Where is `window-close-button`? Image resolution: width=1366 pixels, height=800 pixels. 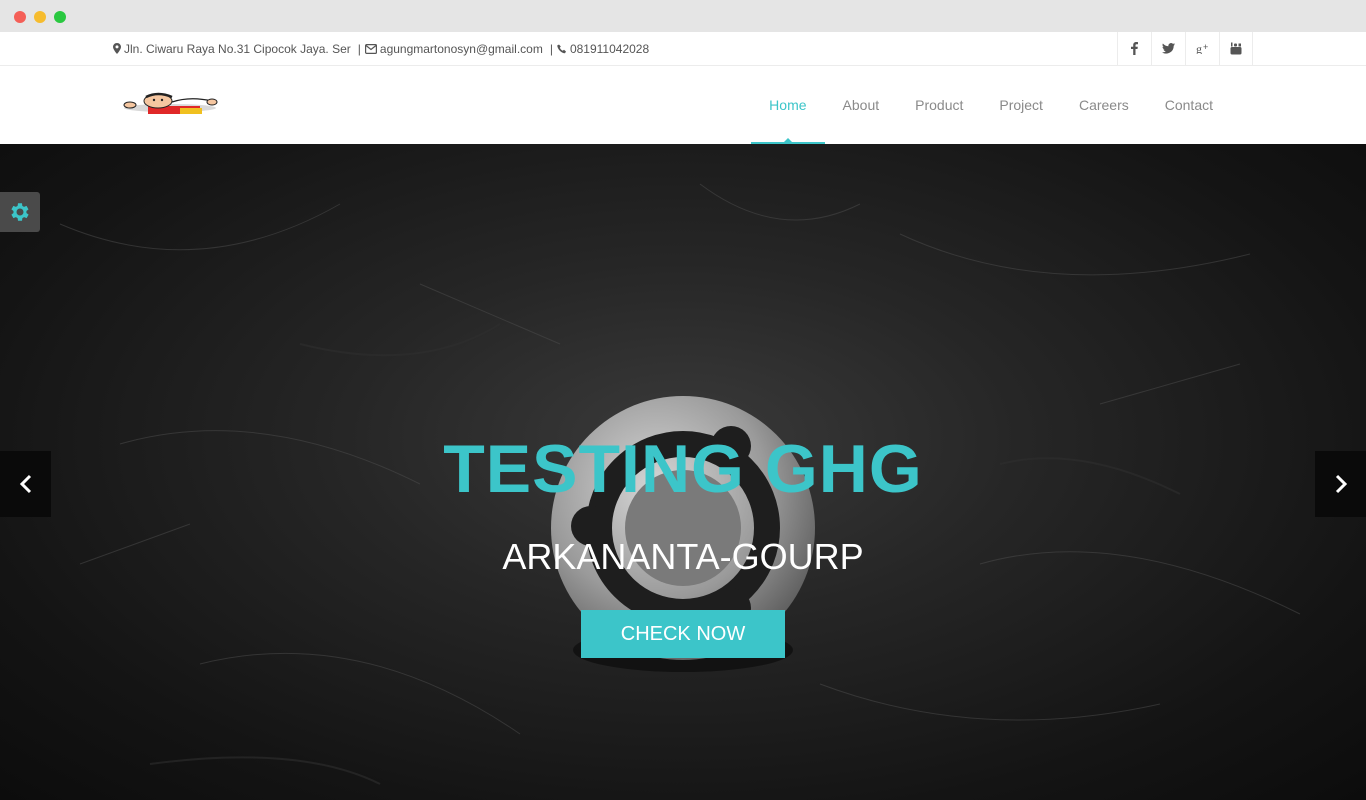 window-close-button is located at coordinates (20, 17).